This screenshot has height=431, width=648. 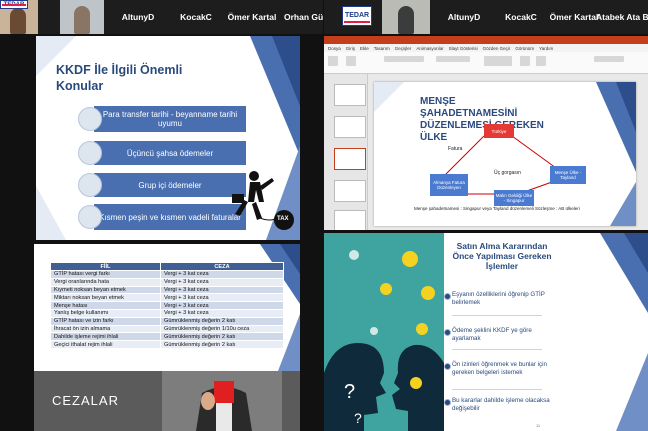 What do you see at coordinates (497, 48) in the screenshot?
I see `ribbon-tab-review: Gözden Geçir` at bounding box center [497, 48].